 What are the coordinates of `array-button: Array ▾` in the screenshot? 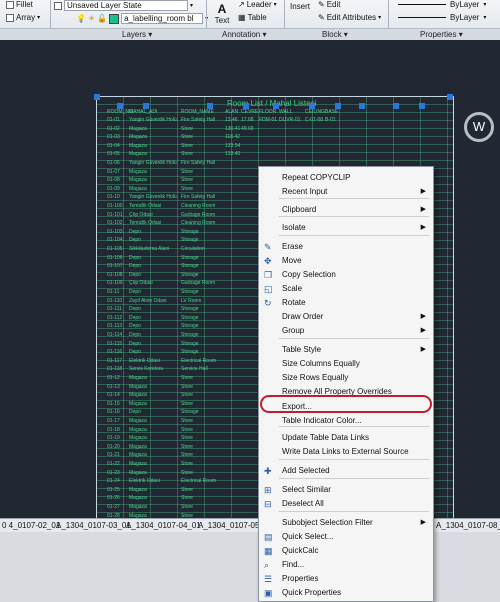 It's located at (23, 17).